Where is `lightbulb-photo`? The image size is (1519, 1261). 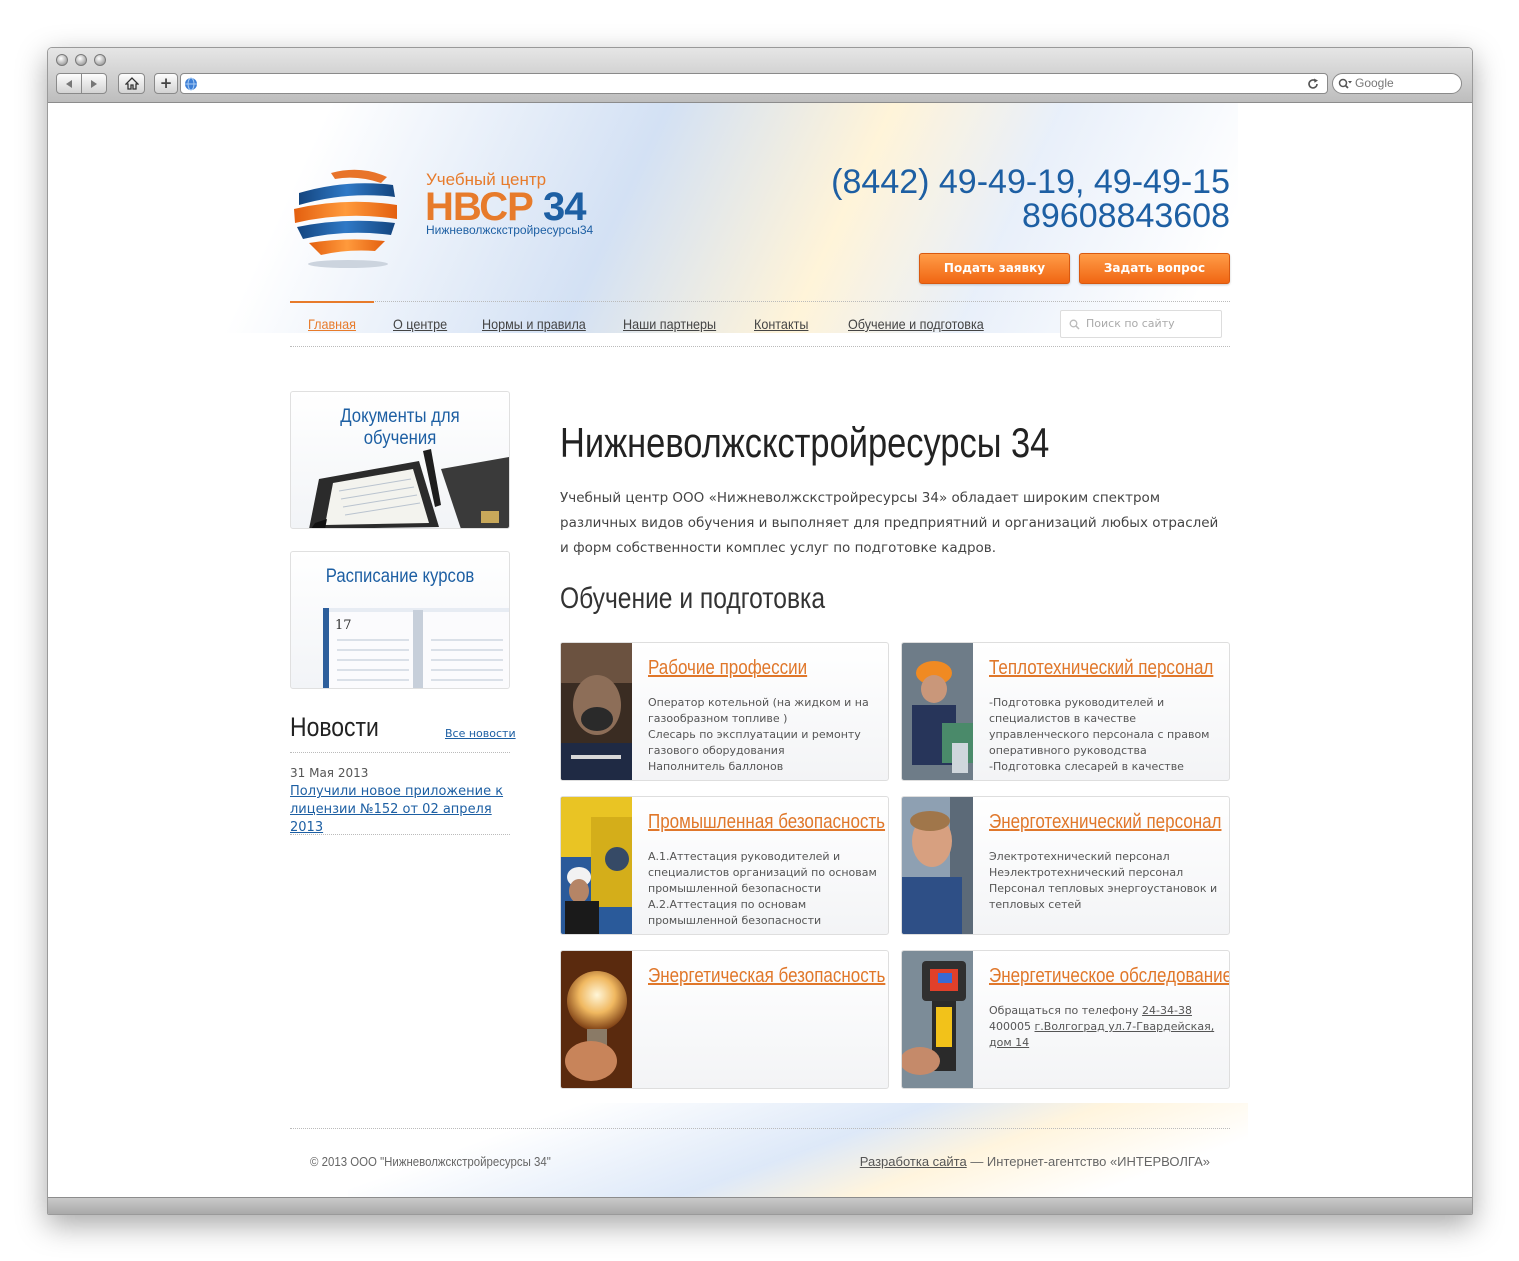
lightbulb-photo is located at coordinates (596, 1019).